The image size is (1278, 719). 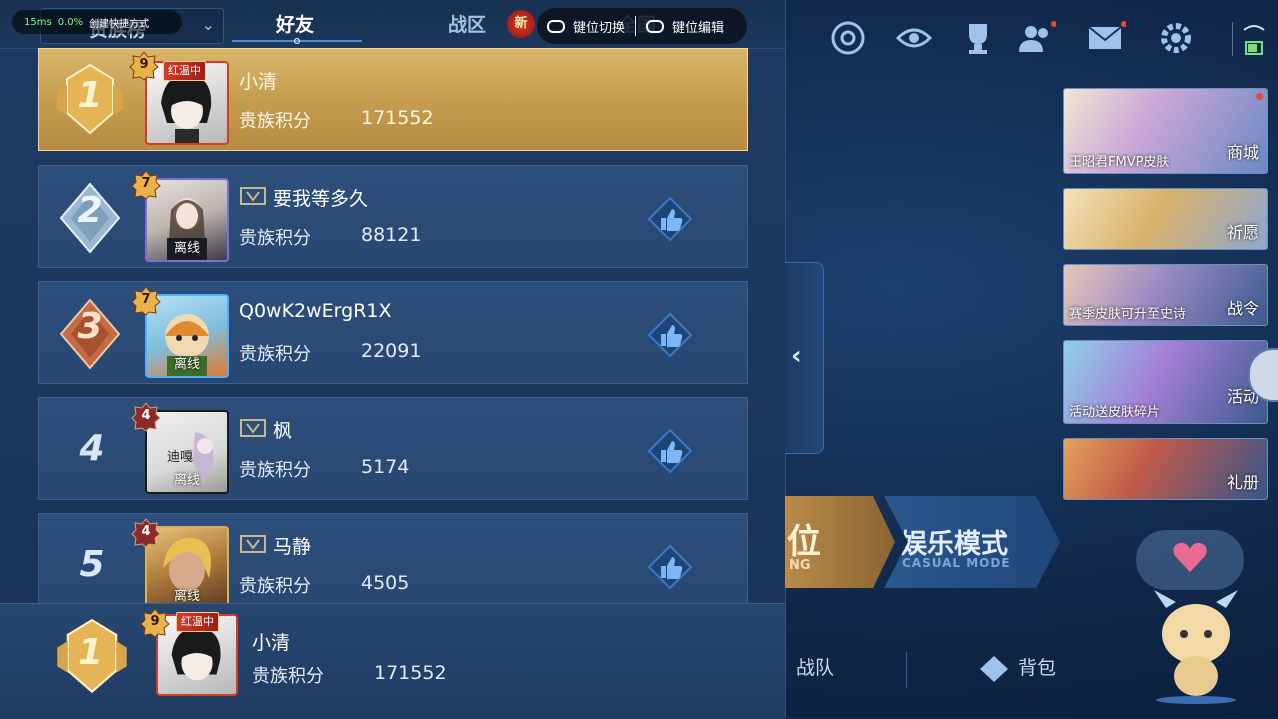 What do you see at coordinates (599, 28) in the screenshot?
I see `key-switch-label: 键位切换` at bounding box center [599, 28].